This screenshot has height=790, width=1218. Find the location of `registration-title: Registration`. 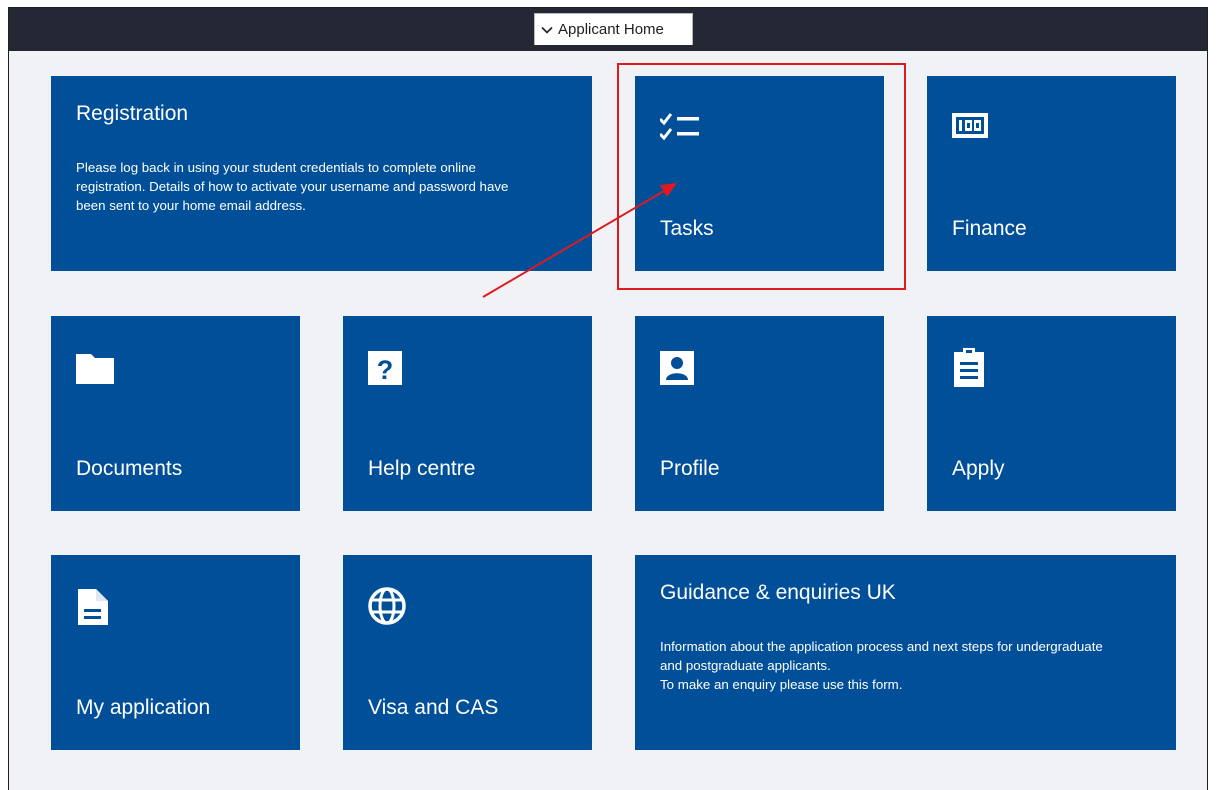

registration-title: Registration is located at coordinates (132, 113).